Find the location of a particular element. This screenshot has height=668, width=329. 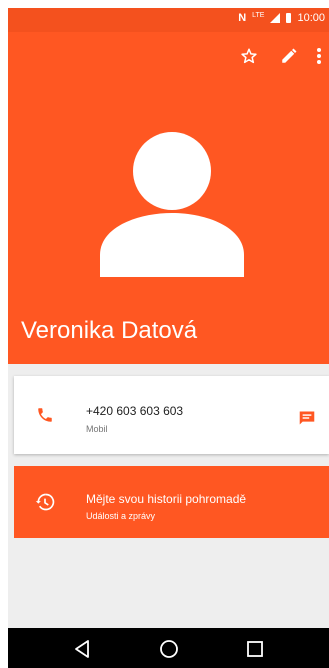

star-icon is located at coordinates (249, 56).